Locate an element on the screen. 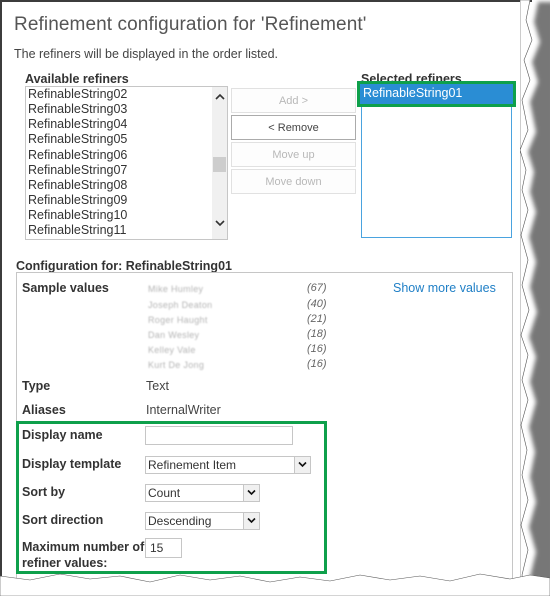 The height and width of the screenshot is (596, 550). sample-values-label: Sample values is located at coordinates (65, 288).